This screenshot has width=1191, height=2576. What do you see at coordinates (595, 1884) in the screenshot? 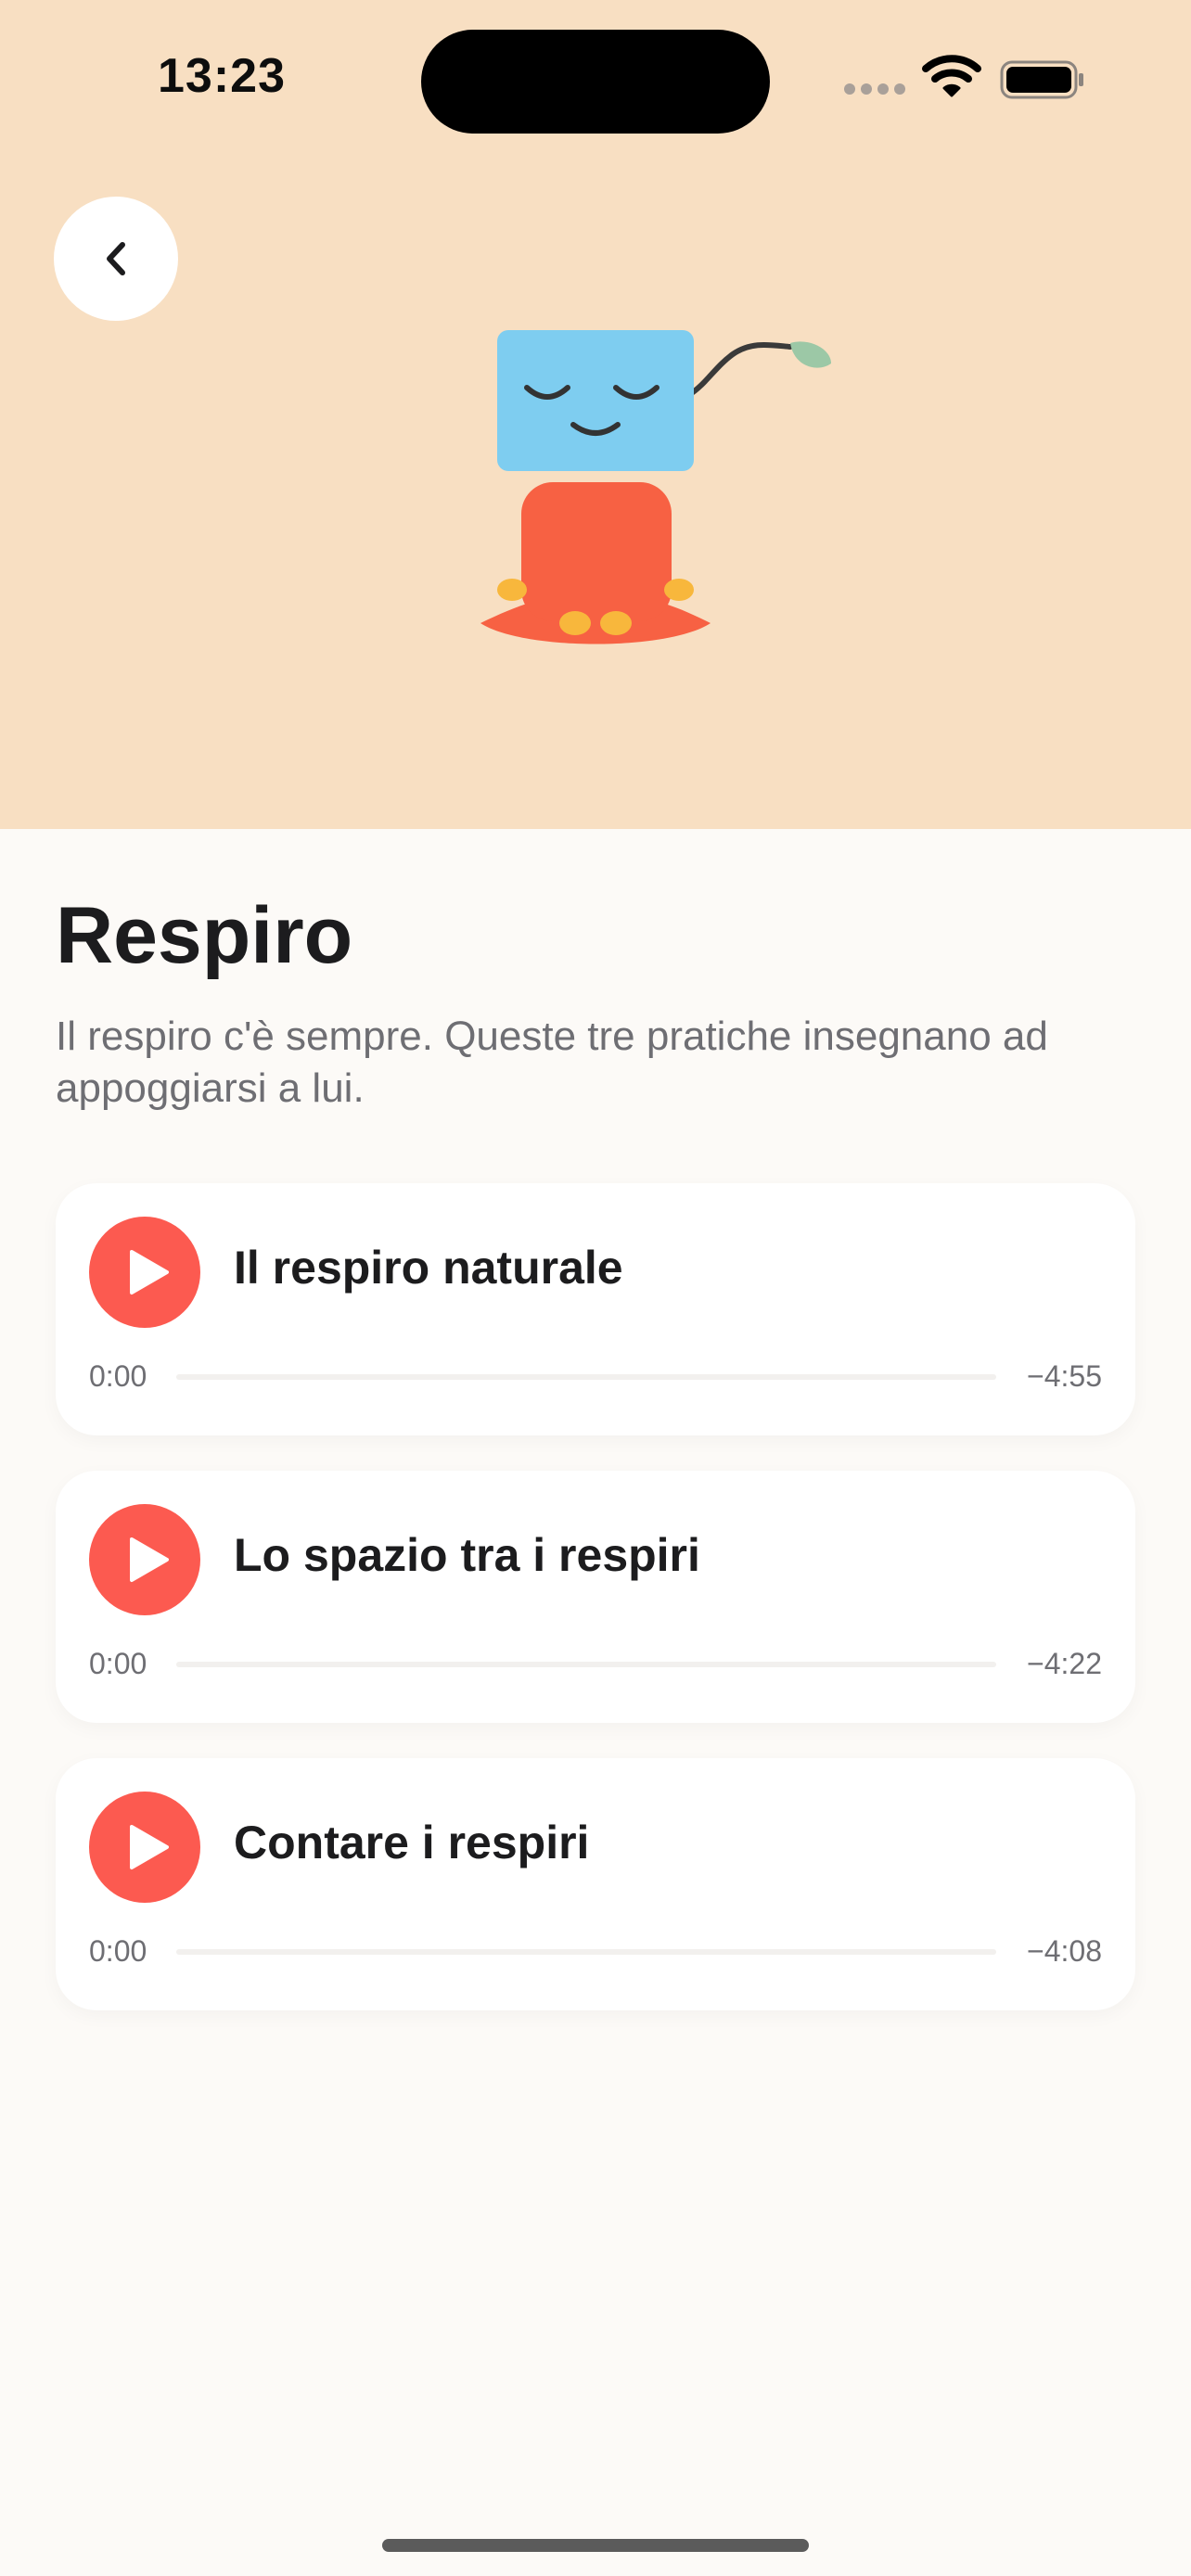
I see `track-card: Contare i respiri 0:00 −4:08` at bounding box center [595, 1884].